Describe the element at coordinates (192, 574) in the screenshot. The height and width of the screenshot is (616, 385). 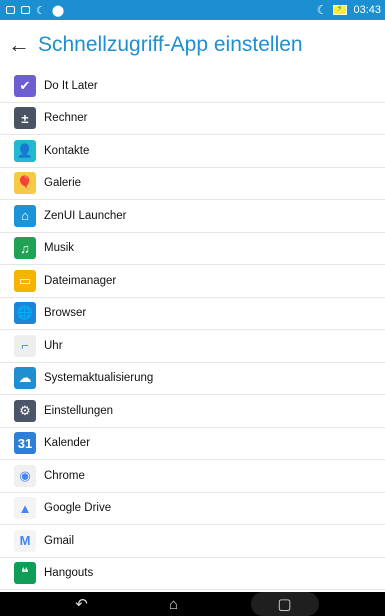
I see `app-list-item: ❝ Hangouts` at that location.